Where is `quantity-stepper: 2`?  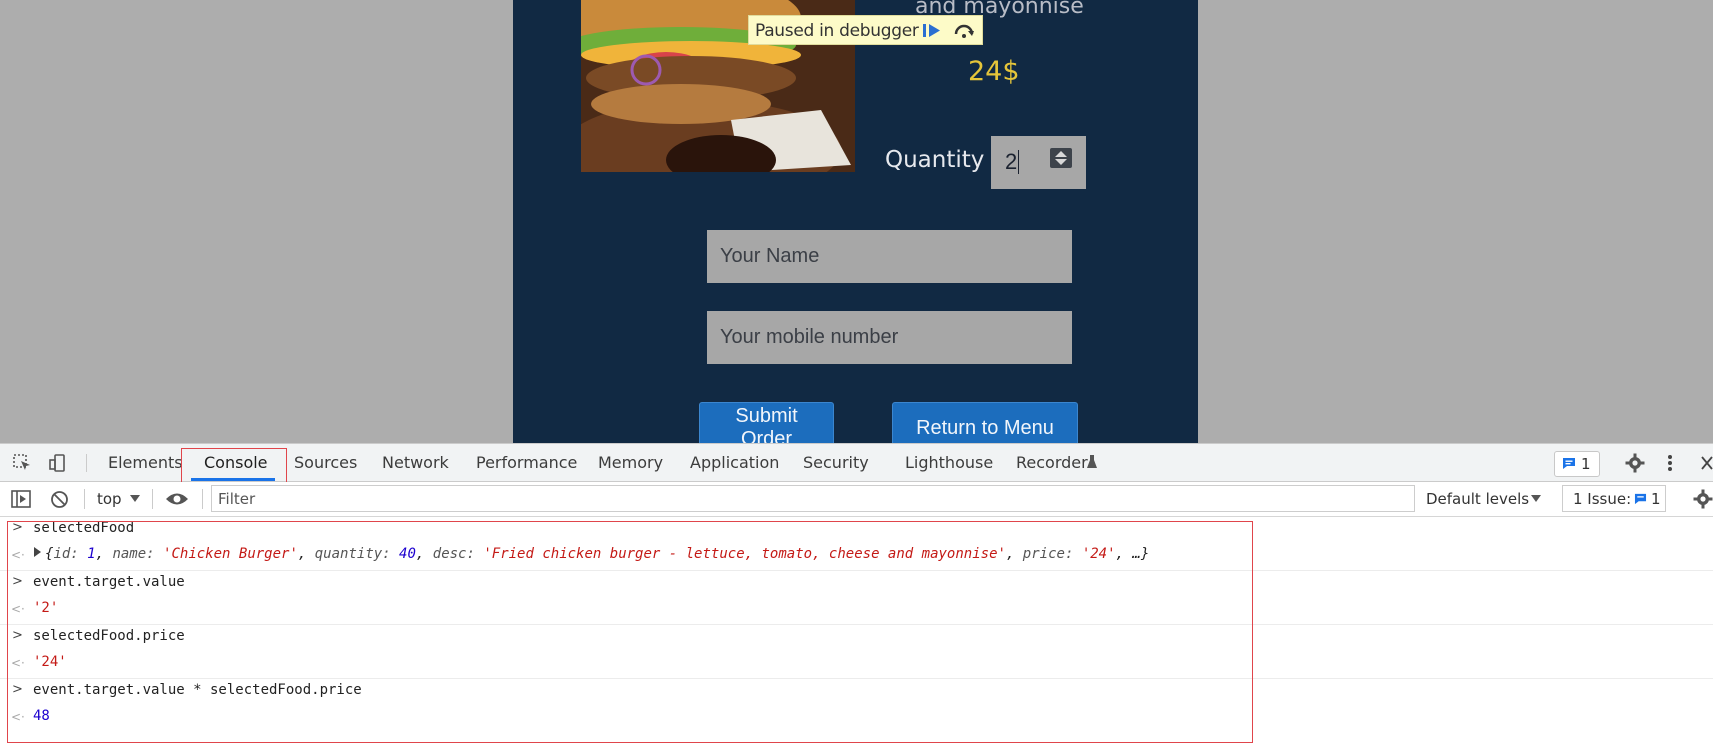 quantity-stepper: 2 is located at coordinates (1038, 162).